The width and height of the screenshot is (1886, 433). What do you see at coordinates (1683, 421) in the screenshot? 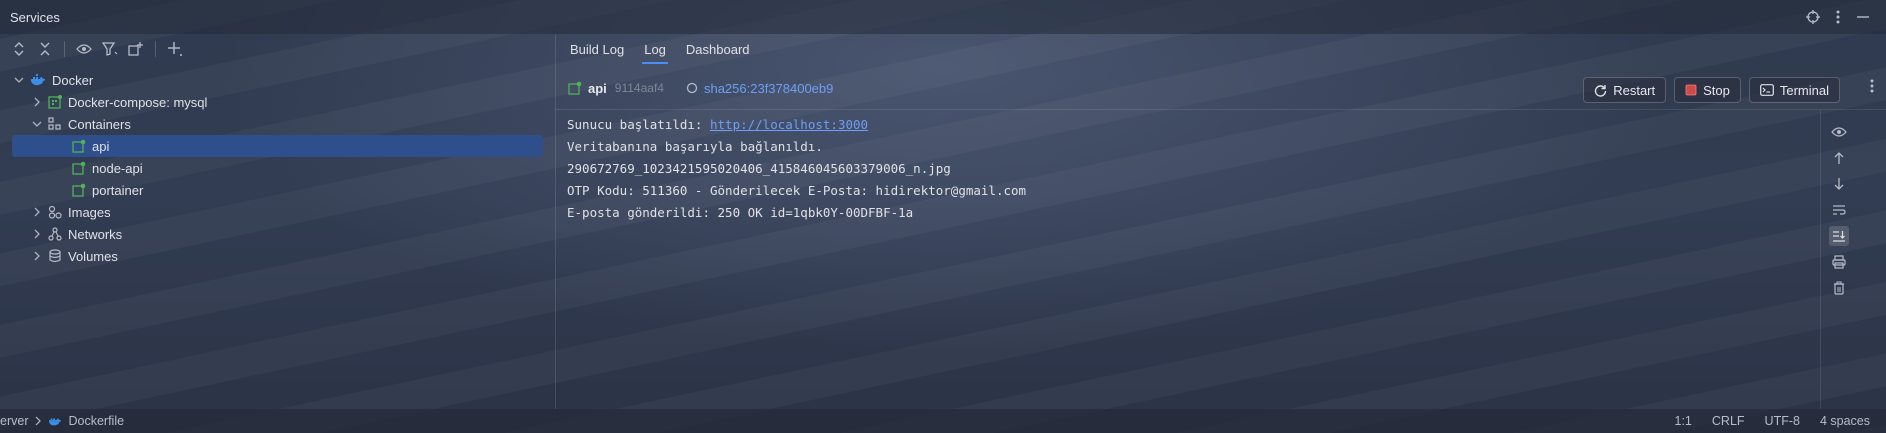
I see `cursor-position: 1:1` at bounding box center [1683, 421].